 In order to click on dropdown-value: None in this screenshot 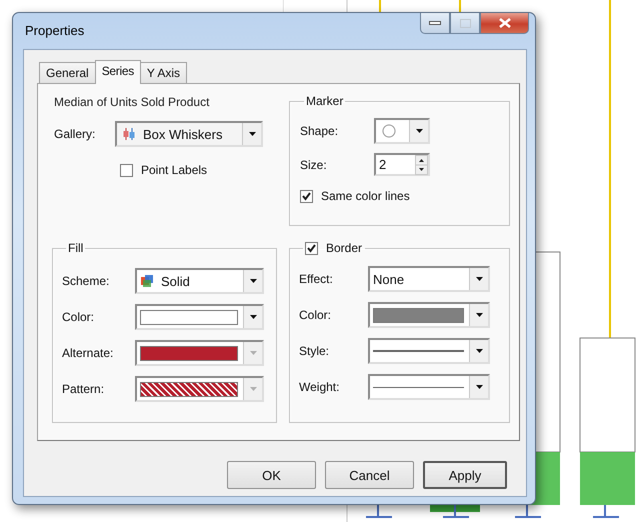, I will do `click(388, 279)`.